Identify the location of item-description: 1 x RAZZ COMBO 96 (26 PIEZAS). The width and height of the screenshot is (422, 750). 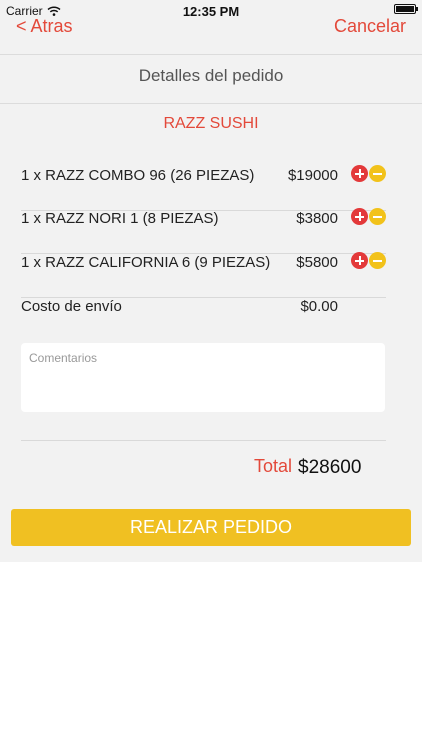
(138, 175).